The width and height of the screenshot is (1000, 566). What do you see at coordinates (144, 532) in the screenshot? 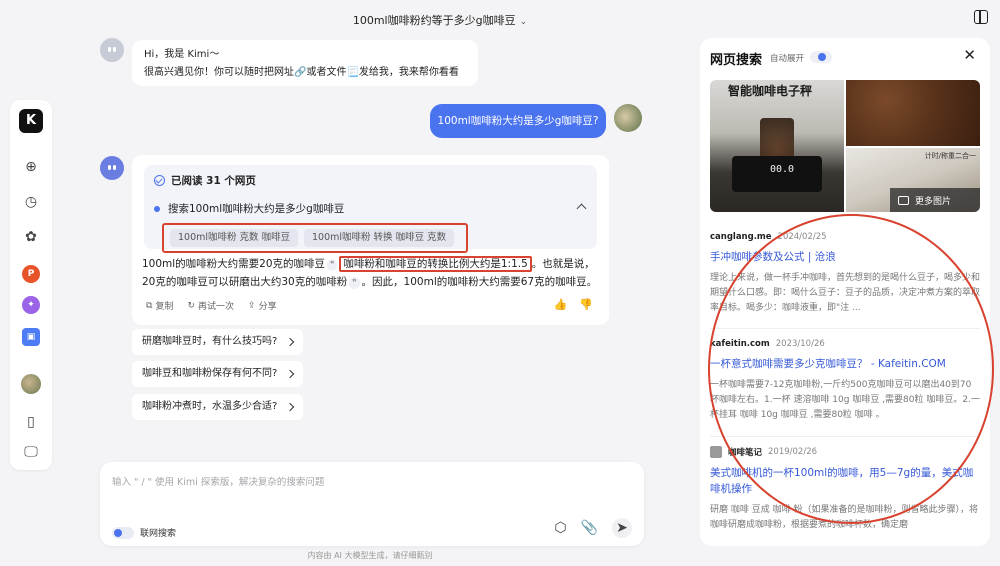
I see `web-search-toggle: 联网搜索` at bounding box center [144, 532].